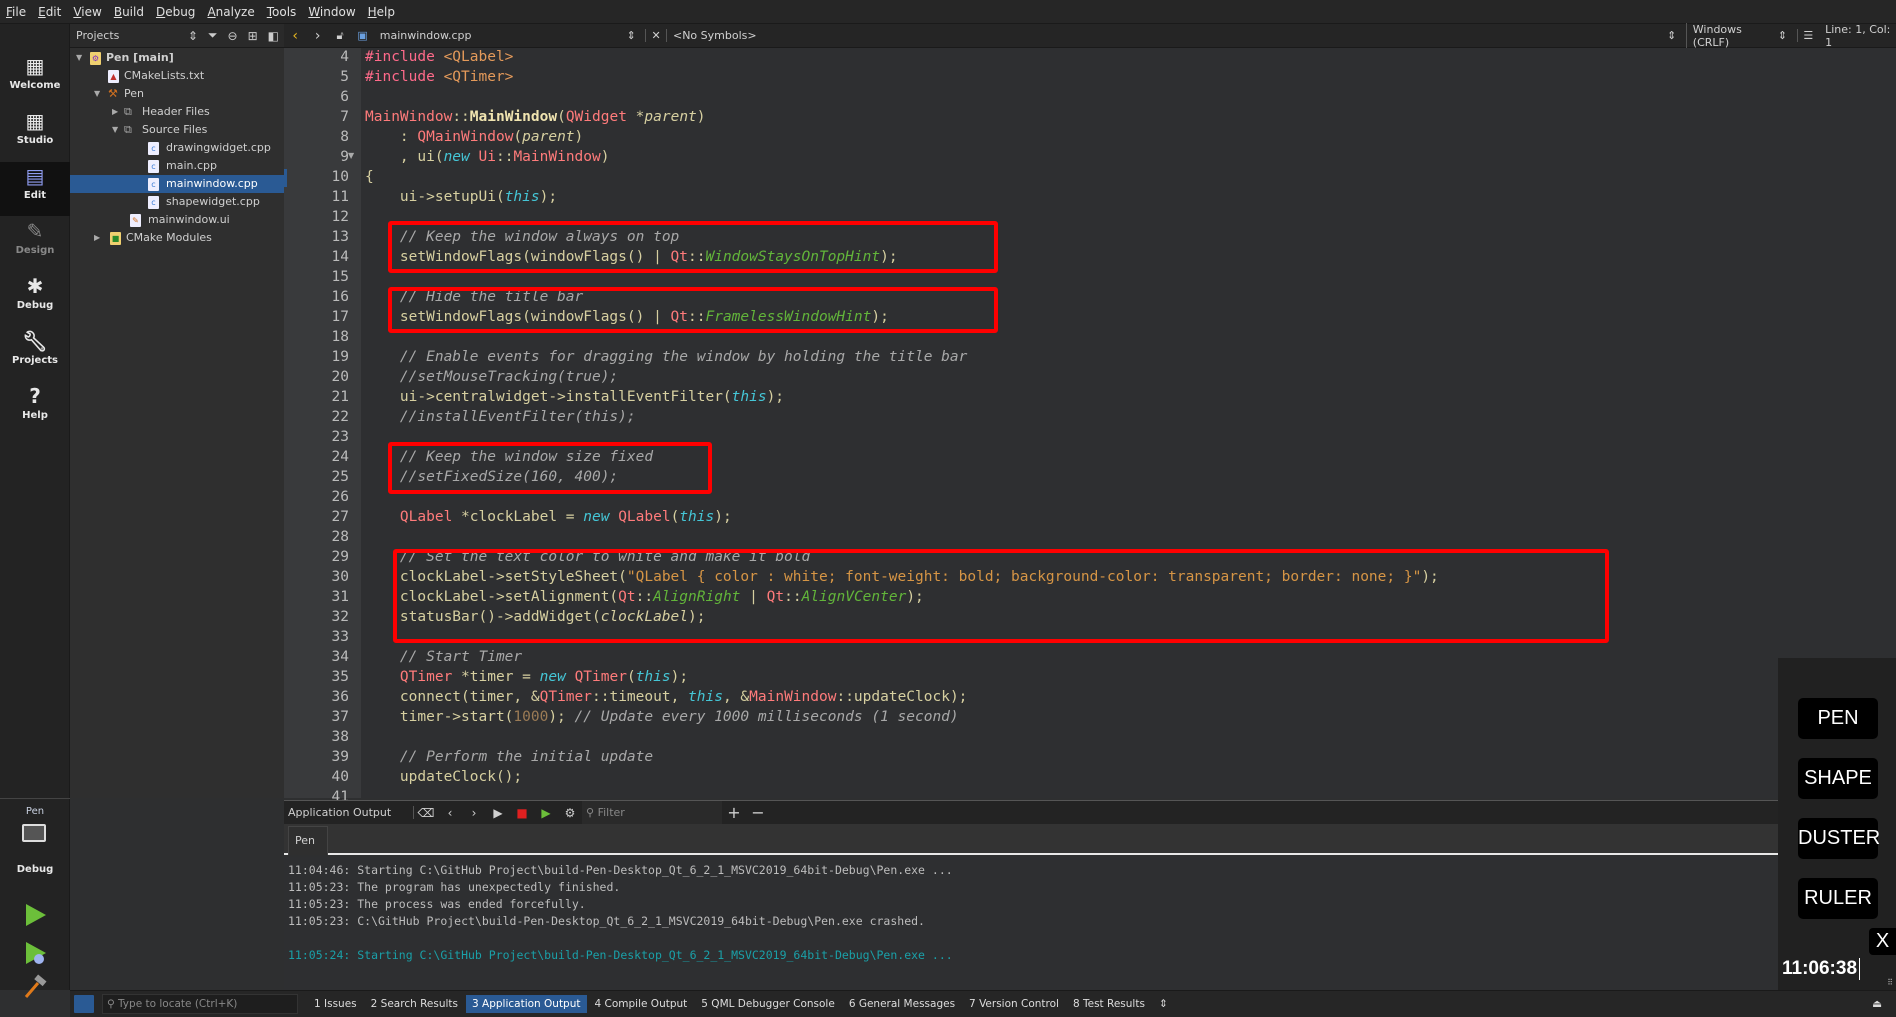  What do you see at coordinates (35, 409) in the screenshot?
I see `mode-help: ? Help` at bounding box center [35, 409].